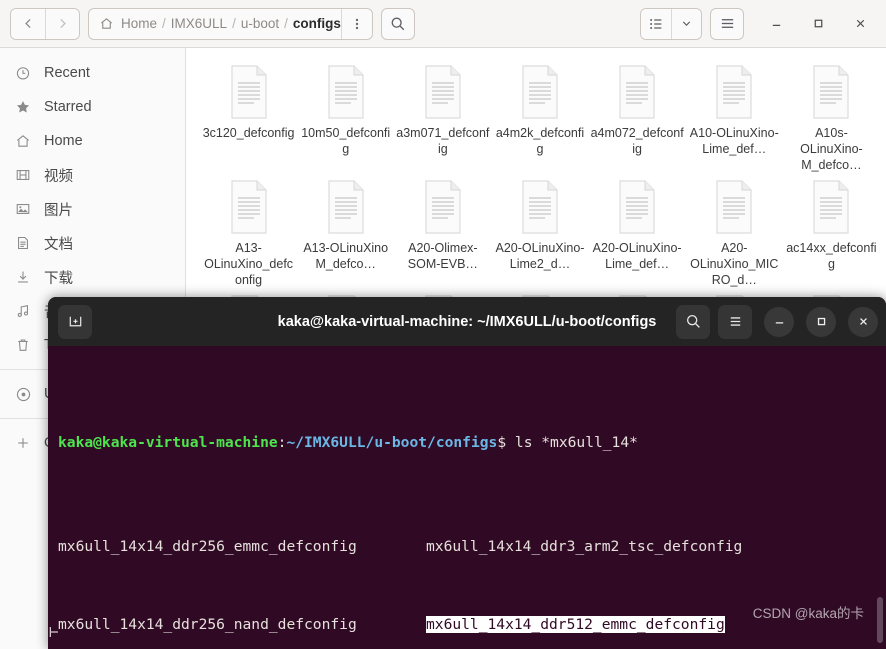 The height and width of the screenshot is (649, 886). I want to click on forward-button, so click(62, 23).